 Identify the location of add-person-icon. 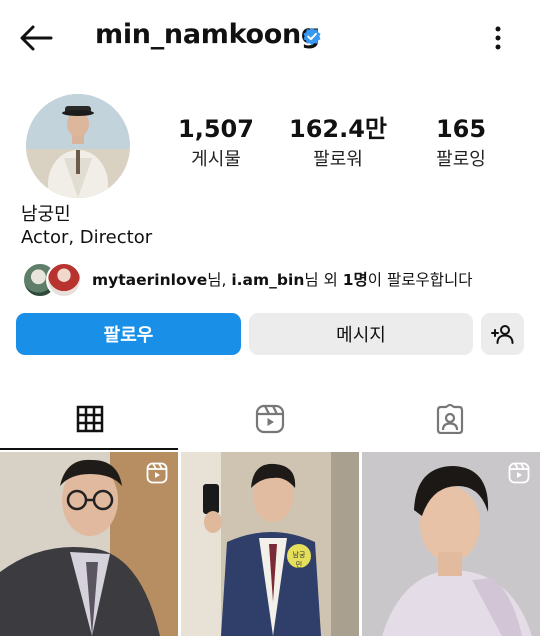
(501, 334).